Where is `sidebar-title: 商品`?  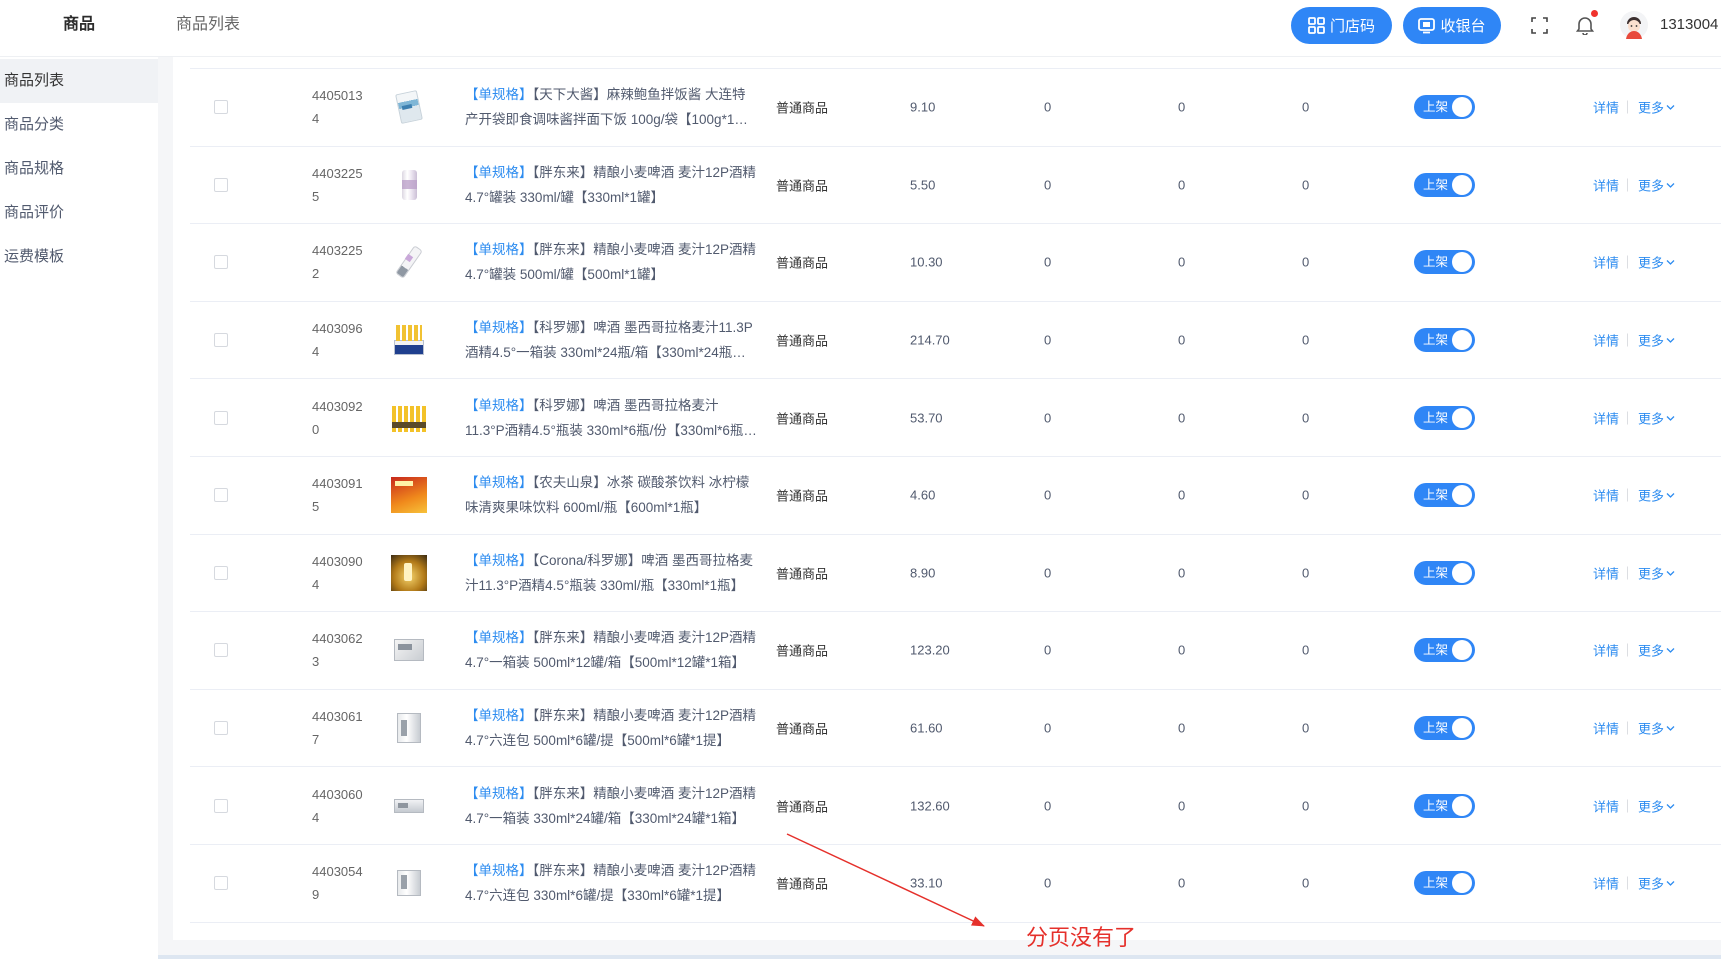
sidebar-title: 商品 is located at coordinates (78, 24).